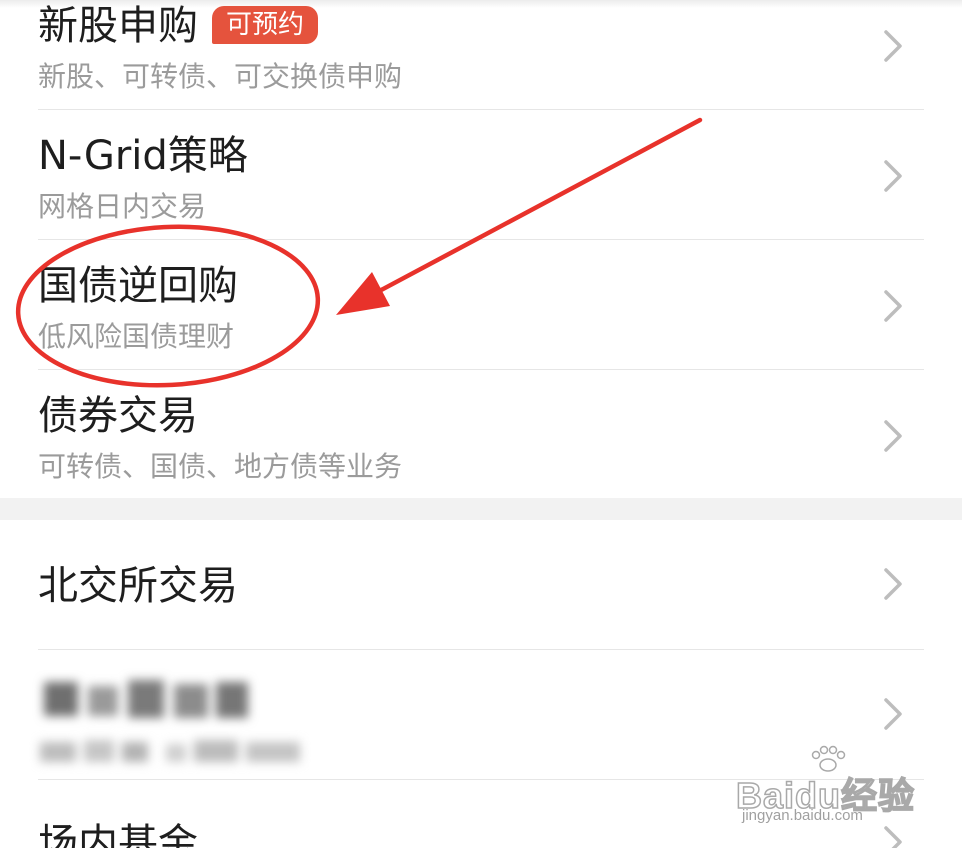 The image size is (962, 848). I want to click on baidu-watermark: Baidu经验 jingyan.baidu.com, so click(835, 790).